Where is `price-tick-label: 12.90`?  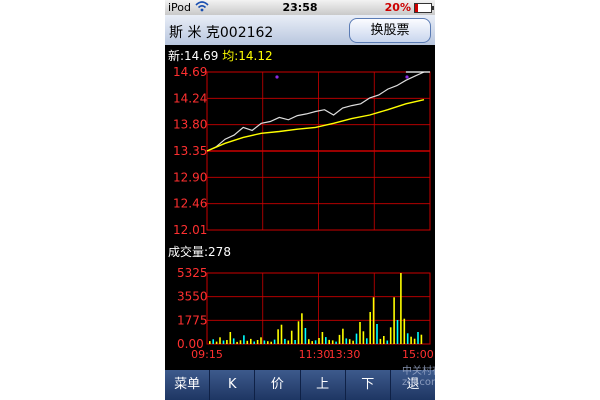
price-tick-label: 12.90 is located at coordinates (190, 177).